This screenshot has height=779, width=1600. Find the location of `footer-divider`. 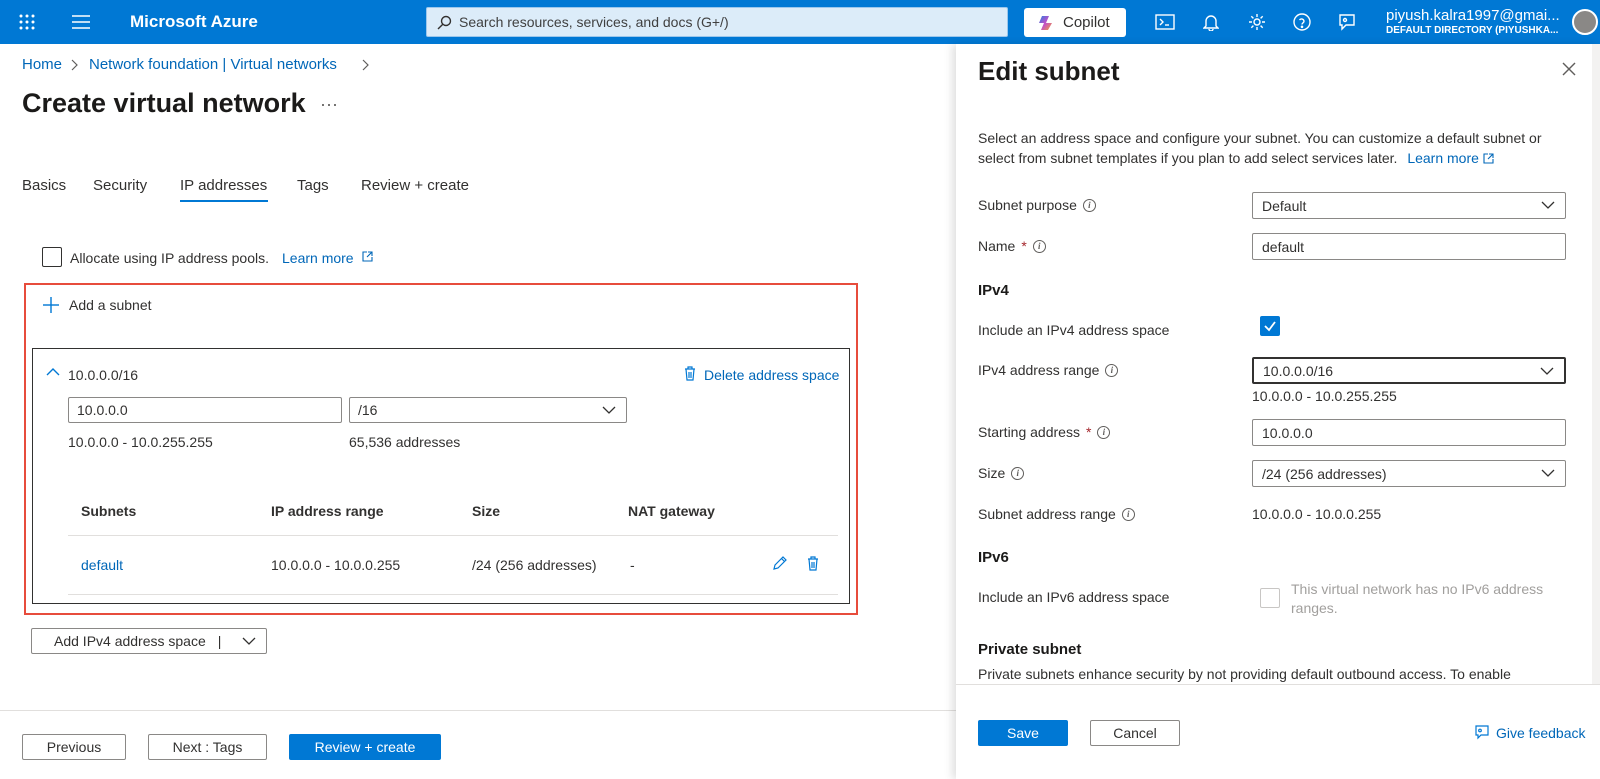

footer-divider is located at coordinates (478, 710).